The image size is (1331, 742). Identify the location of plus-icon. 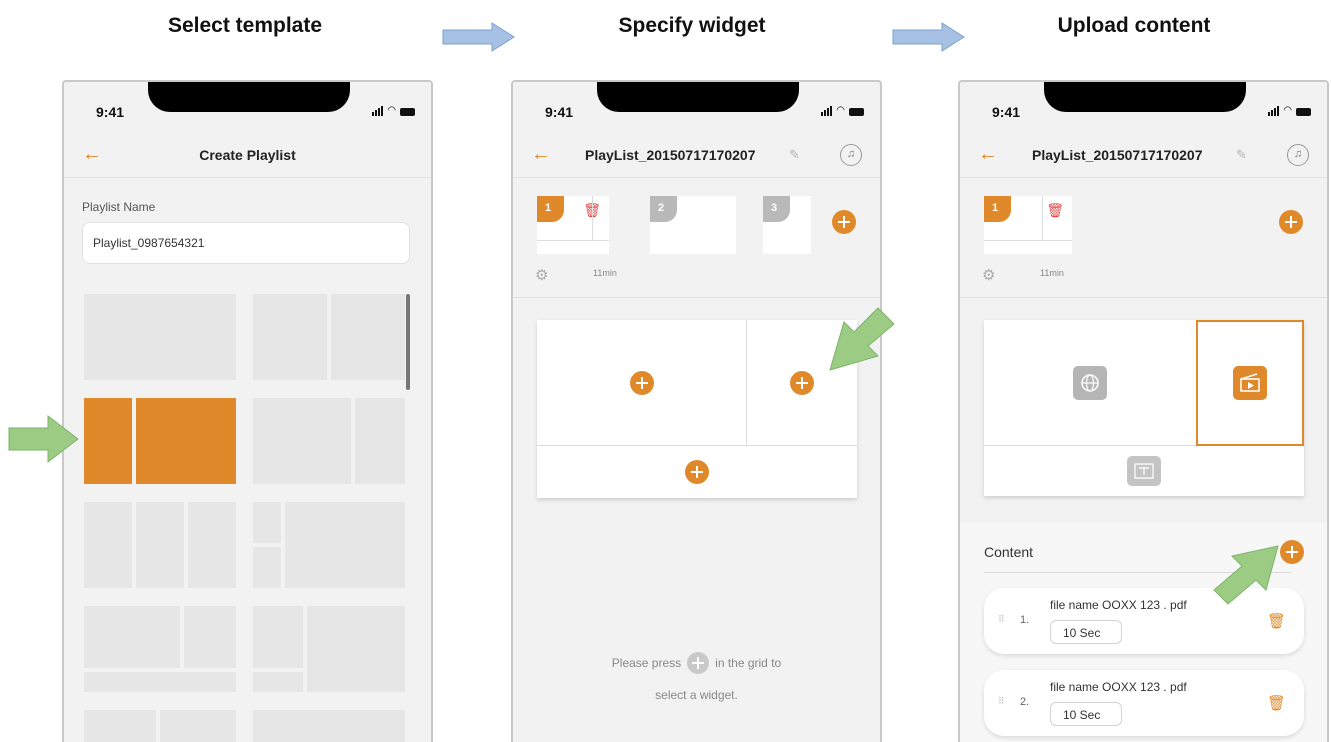
(698, 663).